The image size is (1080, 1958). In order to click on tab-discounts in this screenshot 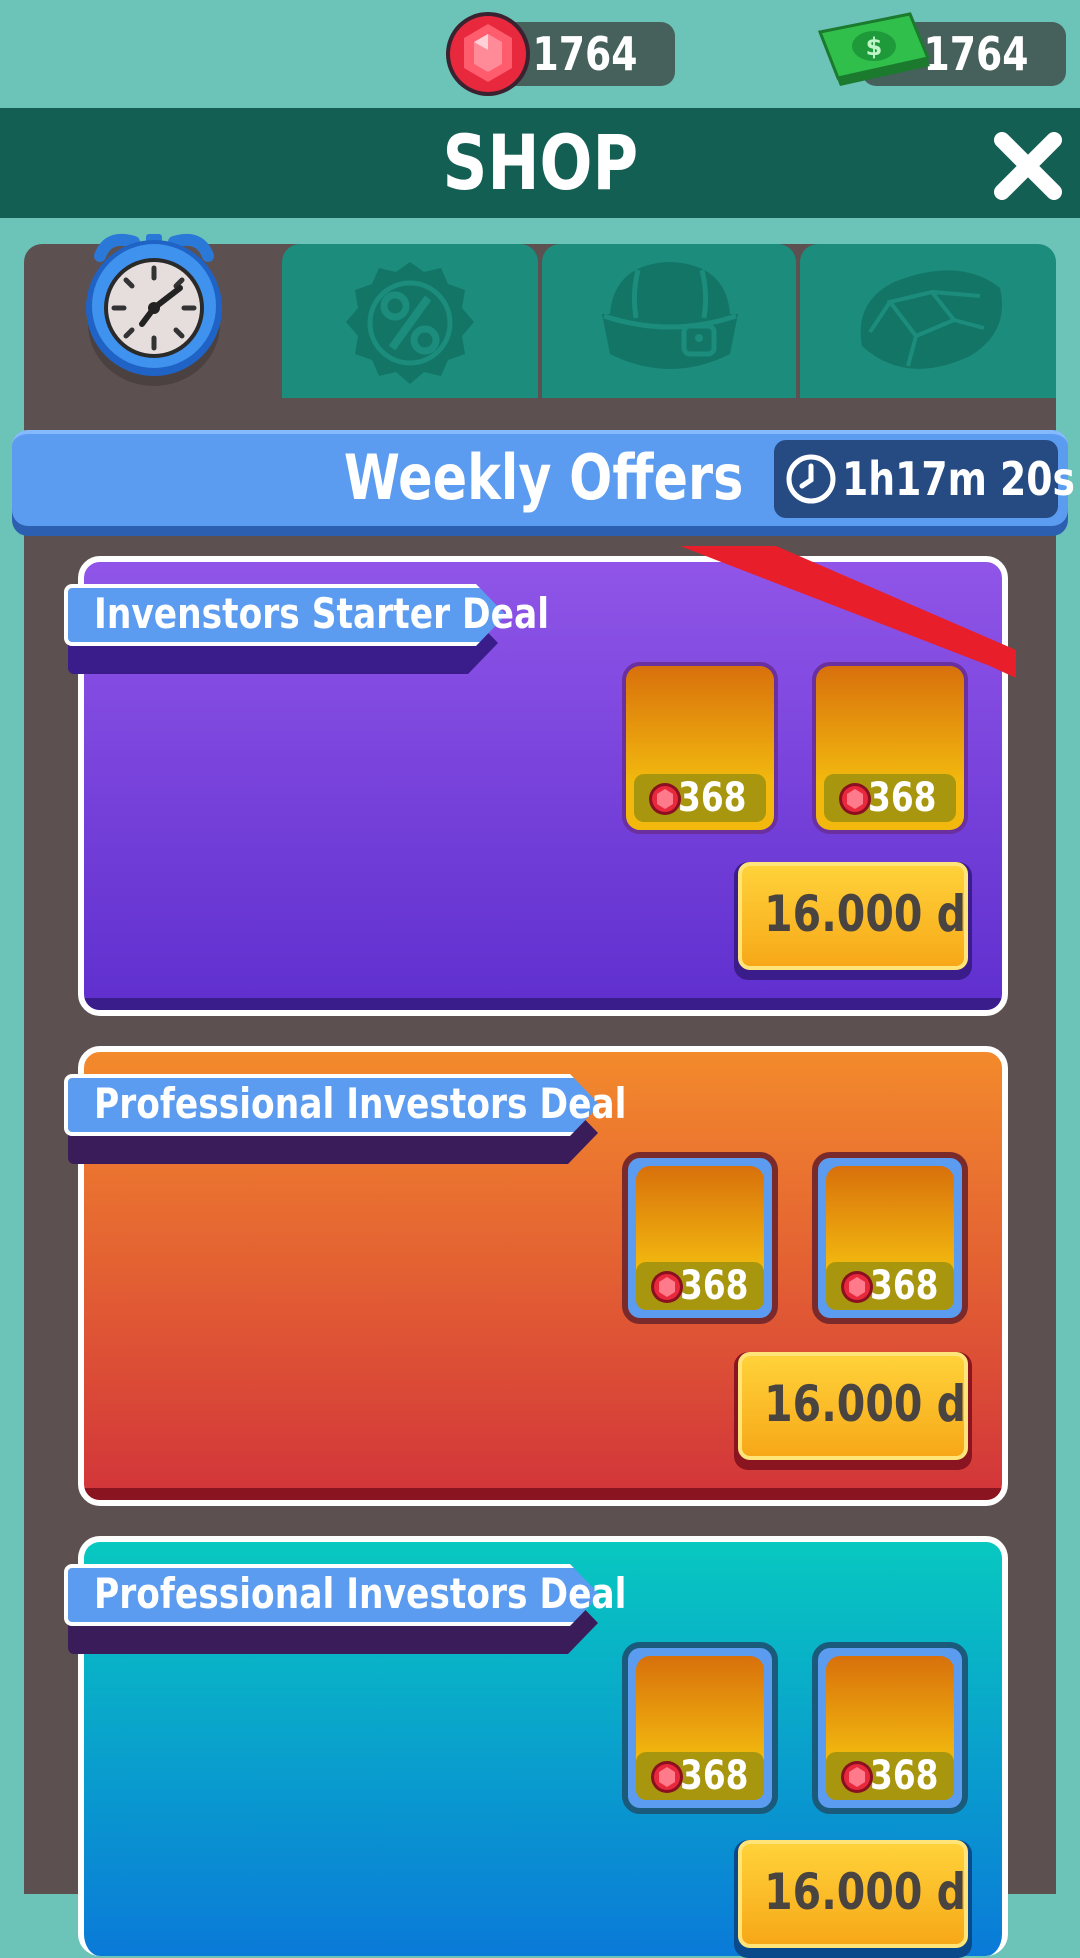, I will do `click(410, 321)`.